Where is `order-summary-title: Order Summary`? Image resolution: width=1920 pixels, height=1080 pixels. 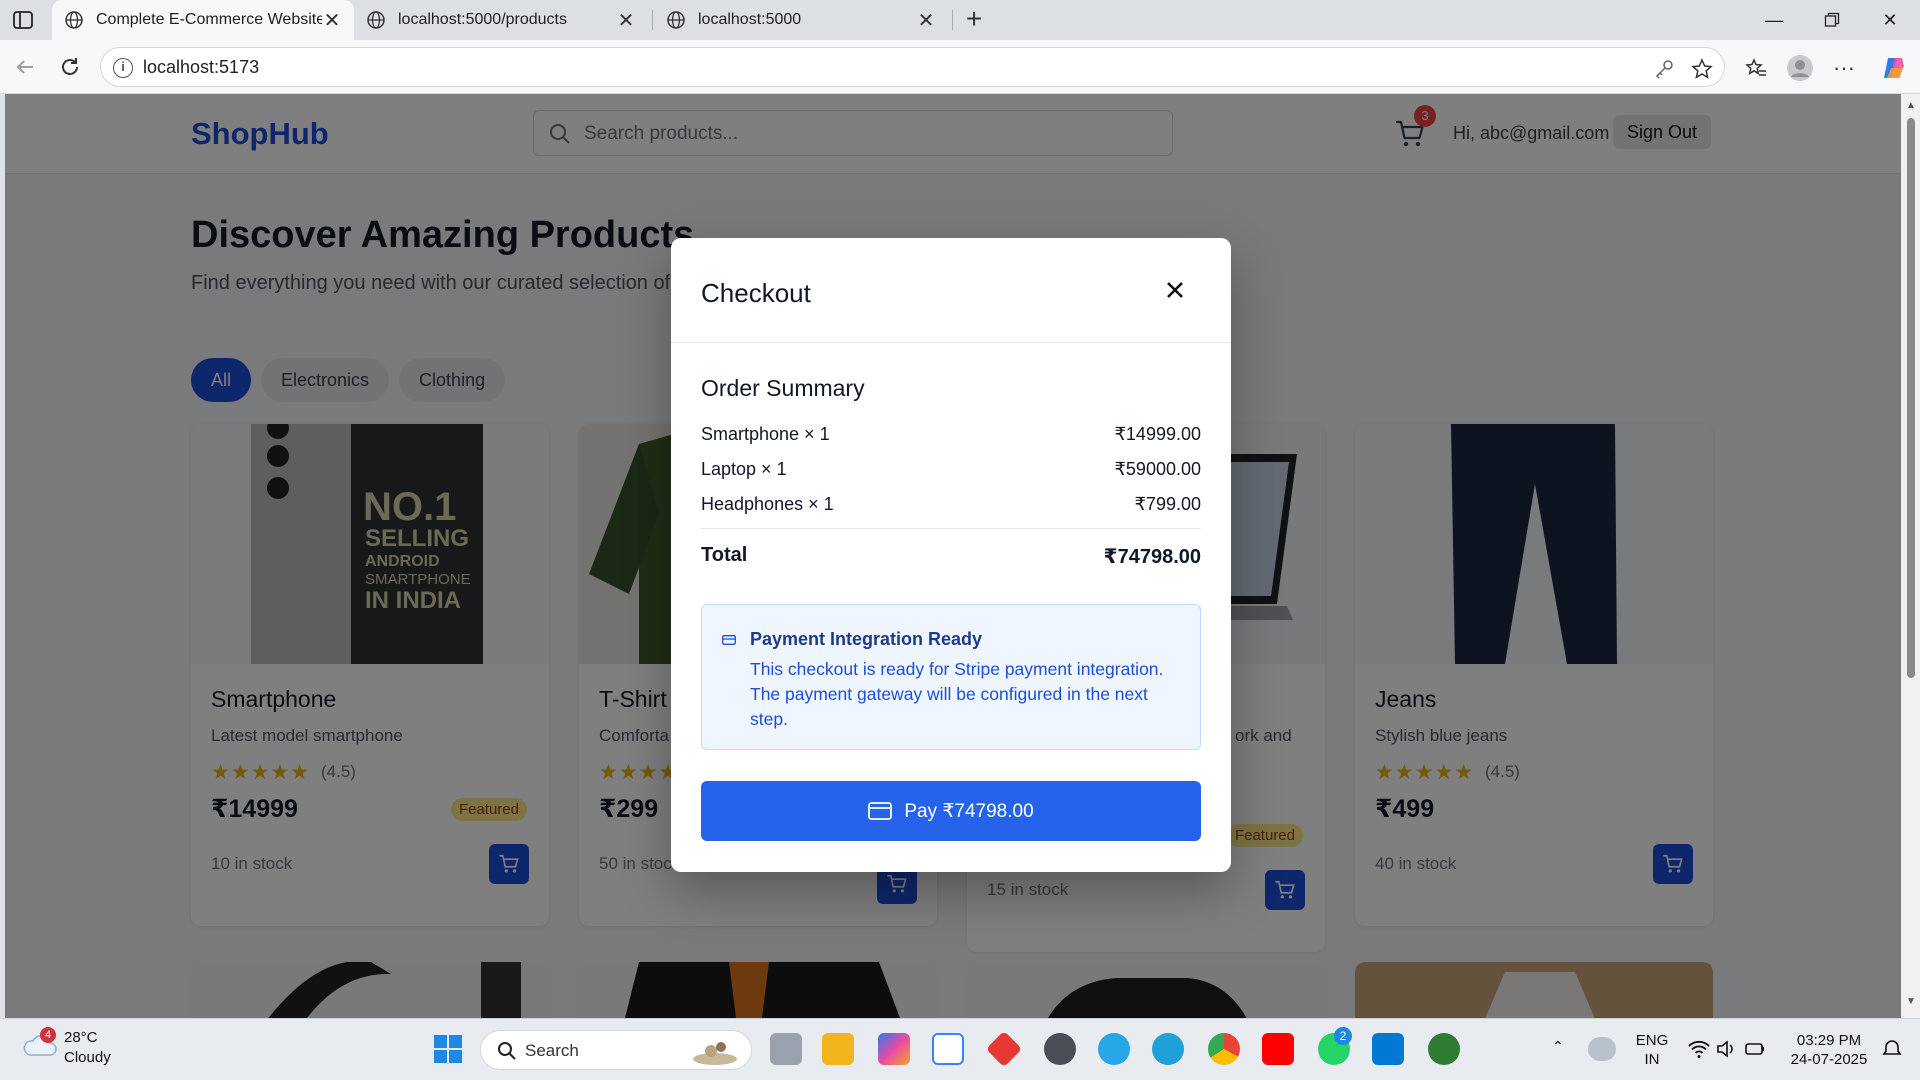 order-summary-title: Order Summary is located at coordinates (783, 388).